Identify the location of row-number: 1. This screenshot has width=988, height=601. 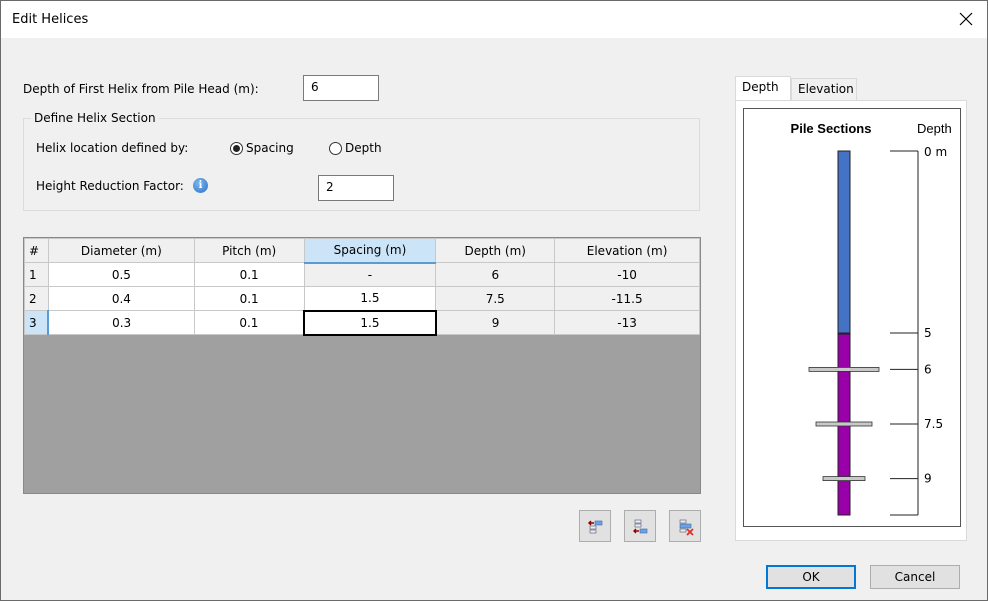
(36, 274).